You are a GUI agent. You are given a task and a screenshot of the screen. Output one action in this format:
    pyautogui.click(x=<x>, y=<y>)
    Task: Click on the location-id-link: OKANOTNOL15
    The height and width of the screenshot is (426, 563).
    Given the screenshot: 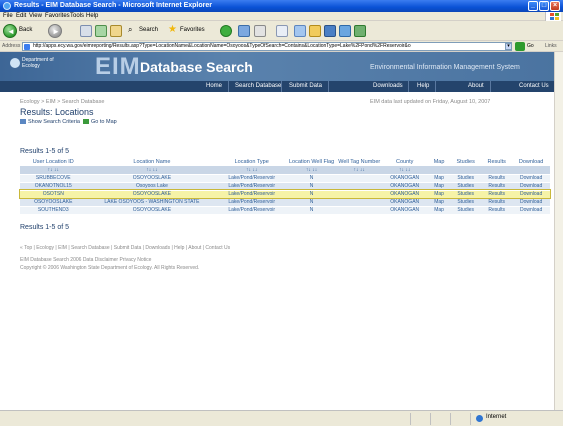 What is the action you would take?
    pyautogui.click(x=53, y=185)
    